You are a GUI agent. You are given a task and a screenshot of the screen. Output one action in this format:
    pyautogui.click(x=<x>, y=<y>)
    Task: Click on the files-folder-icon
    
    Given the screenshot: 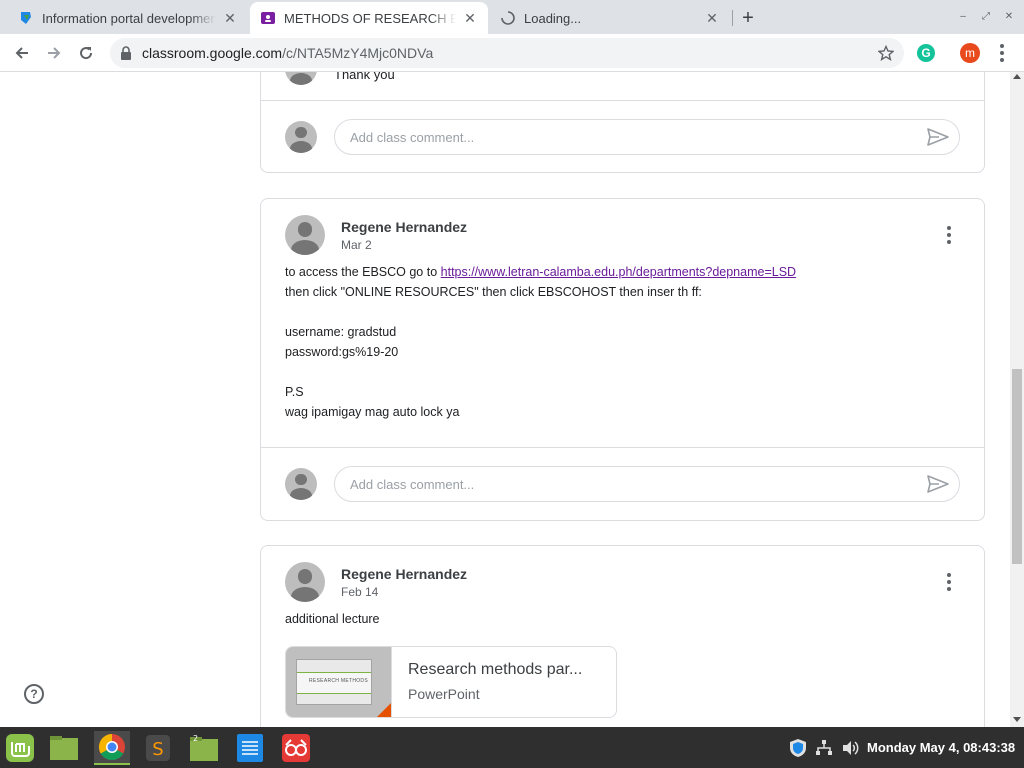 What is the action you would take?
    pyautogui.click(x=64, y=748)
    